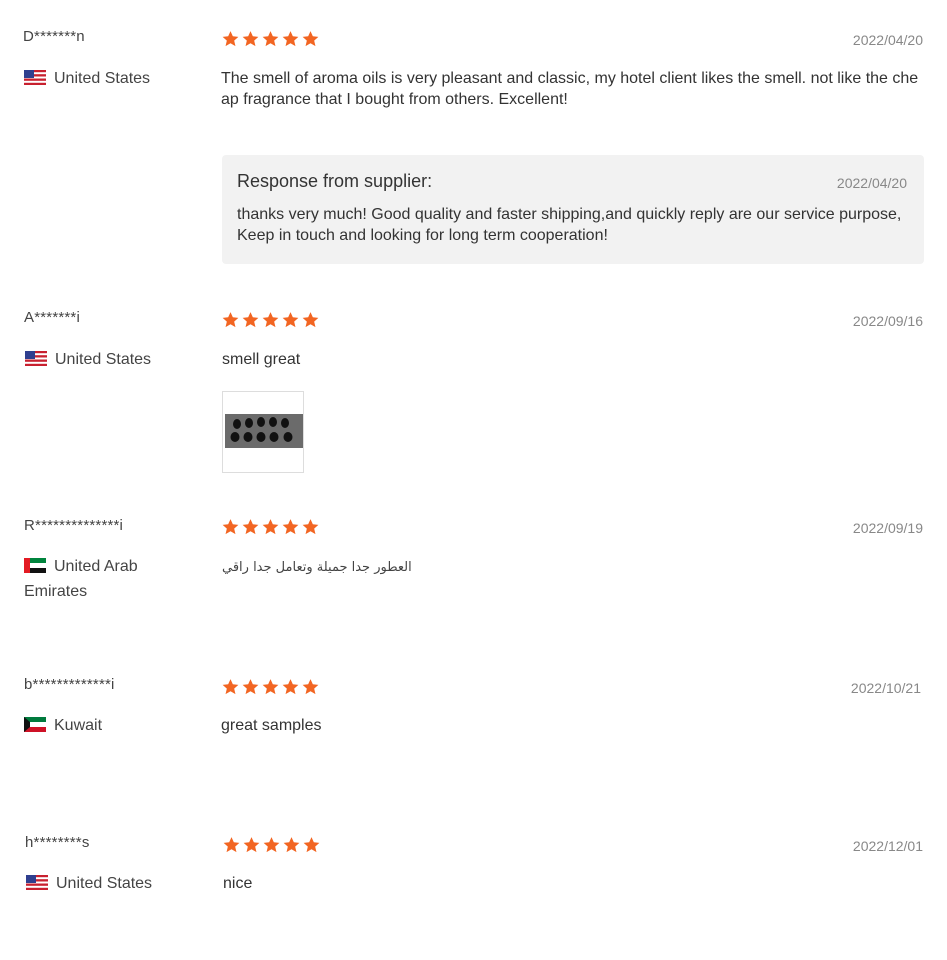  What do you see at coordinates (69, 684) in the screenshot?
I see `reviewer-name: b*************i` at bounding box center [69, 684].